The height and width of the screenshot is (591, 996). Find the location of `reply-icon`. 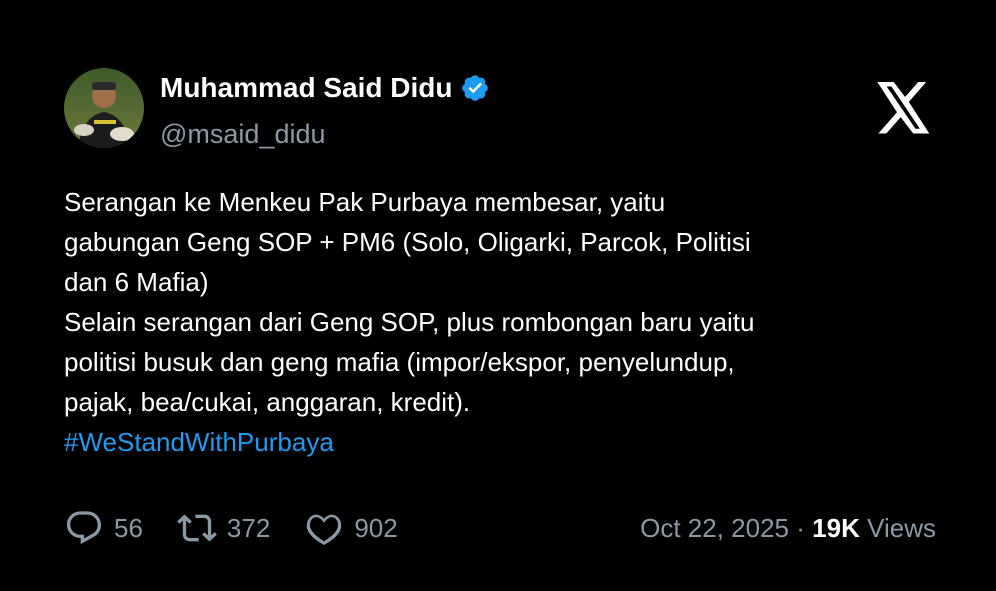

reply-icon is located at coordinates (84, 528).